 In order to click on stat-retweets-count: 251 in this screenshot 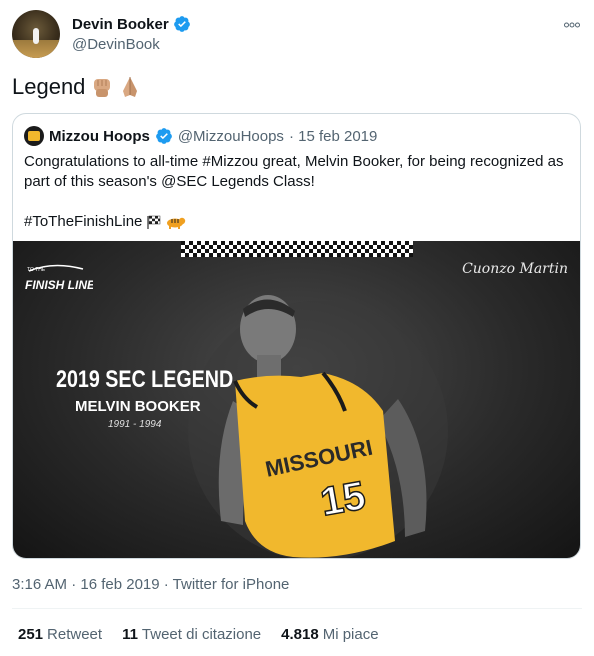, I will do `click(31, 634)`.